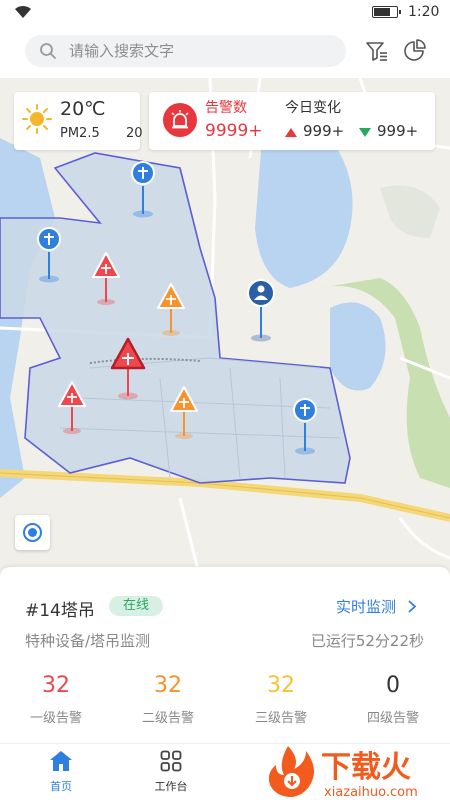 The height and width of the screenshot is (800, 450). Describe the element at coordinates (32, 532) in the screenshot. I see `locate-icon` at that location.